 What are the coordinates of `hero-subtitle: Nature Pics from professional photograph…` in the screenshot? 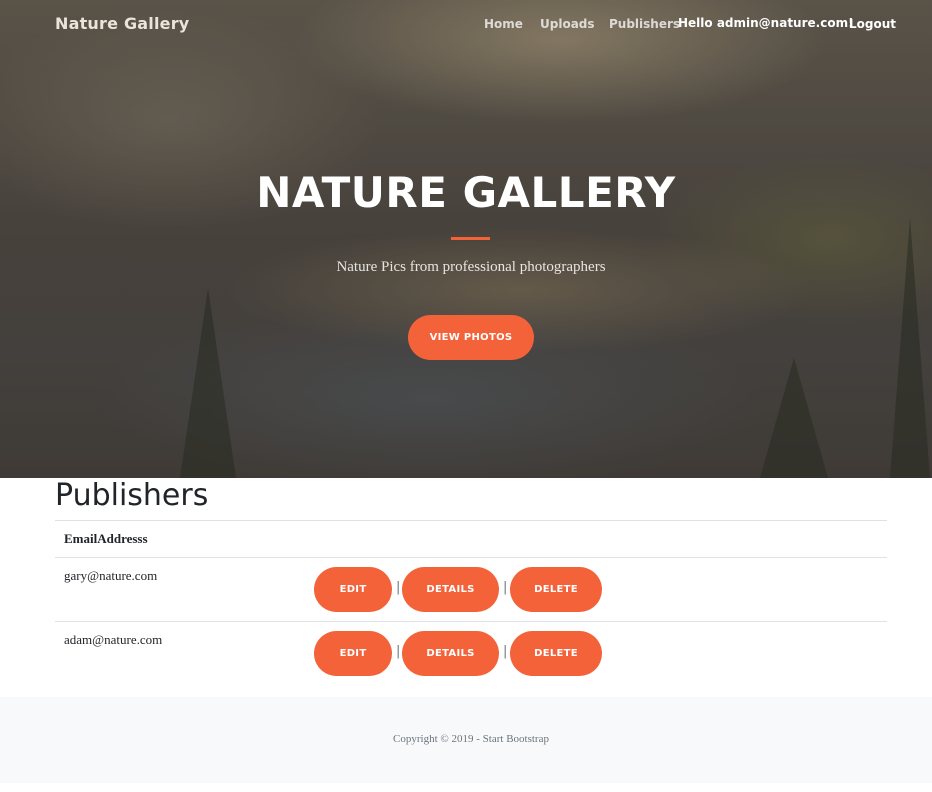 It's located at (471, 267).